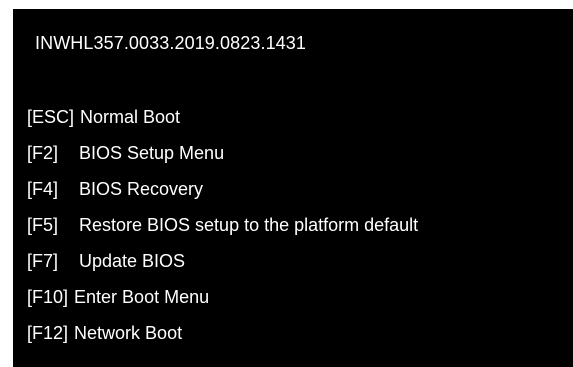 This screenshot has width=573, height=367. I want to click on hotkey-esc: [ESC], so click(51, 117).